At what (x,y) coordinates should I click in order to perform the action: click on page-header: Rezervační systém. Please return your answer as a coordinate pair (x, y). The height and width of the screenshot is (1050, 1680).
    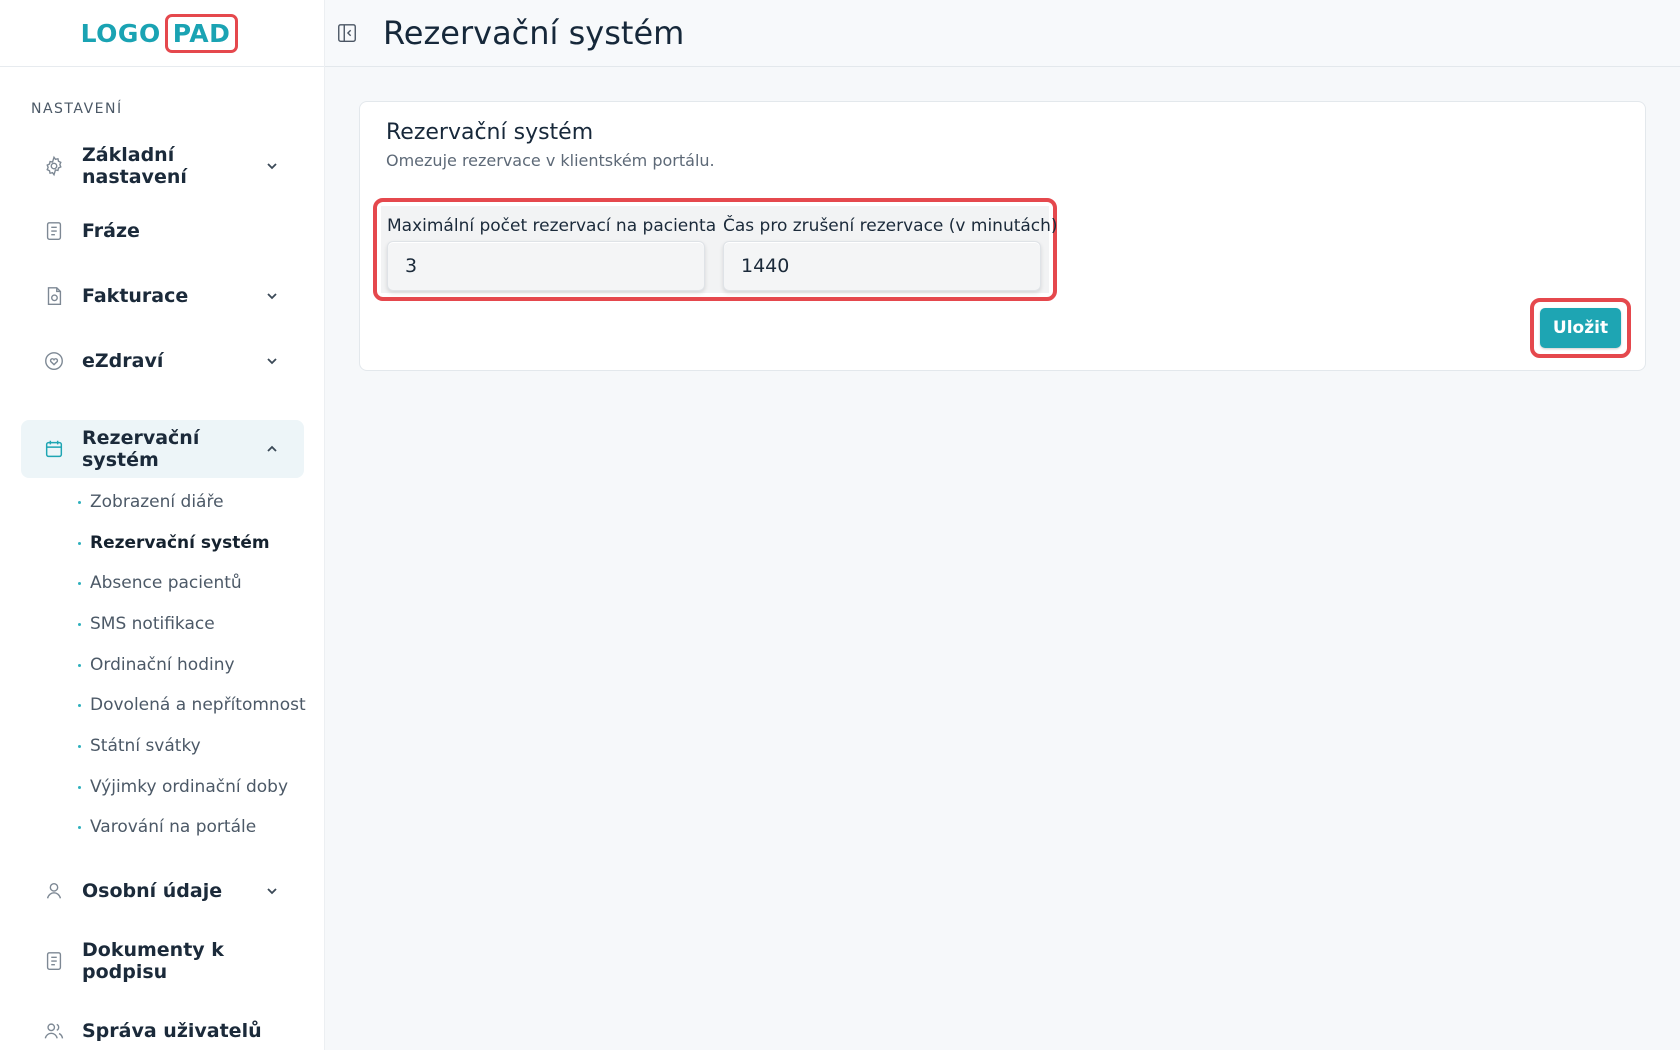
    Looking at the image, I should click on (1002, 33).